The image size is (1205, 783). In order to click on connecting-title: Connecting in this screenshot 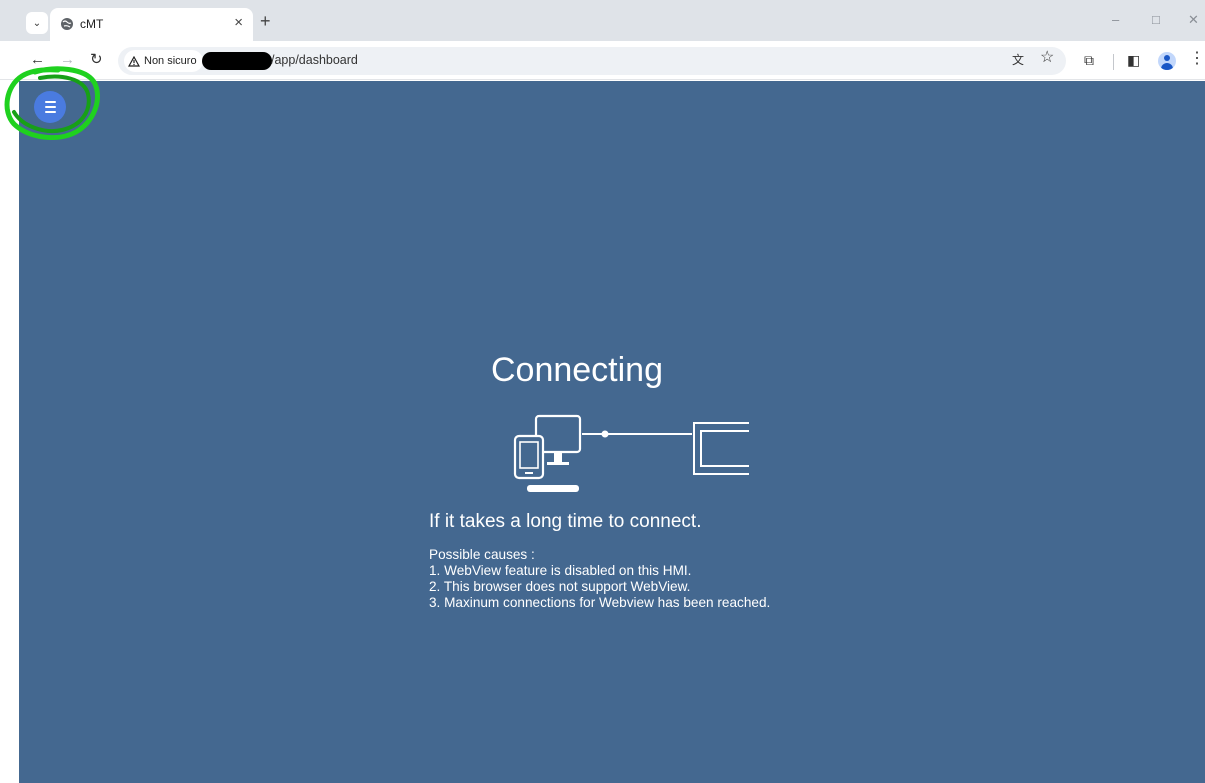, I will do `click(576, 370)`.